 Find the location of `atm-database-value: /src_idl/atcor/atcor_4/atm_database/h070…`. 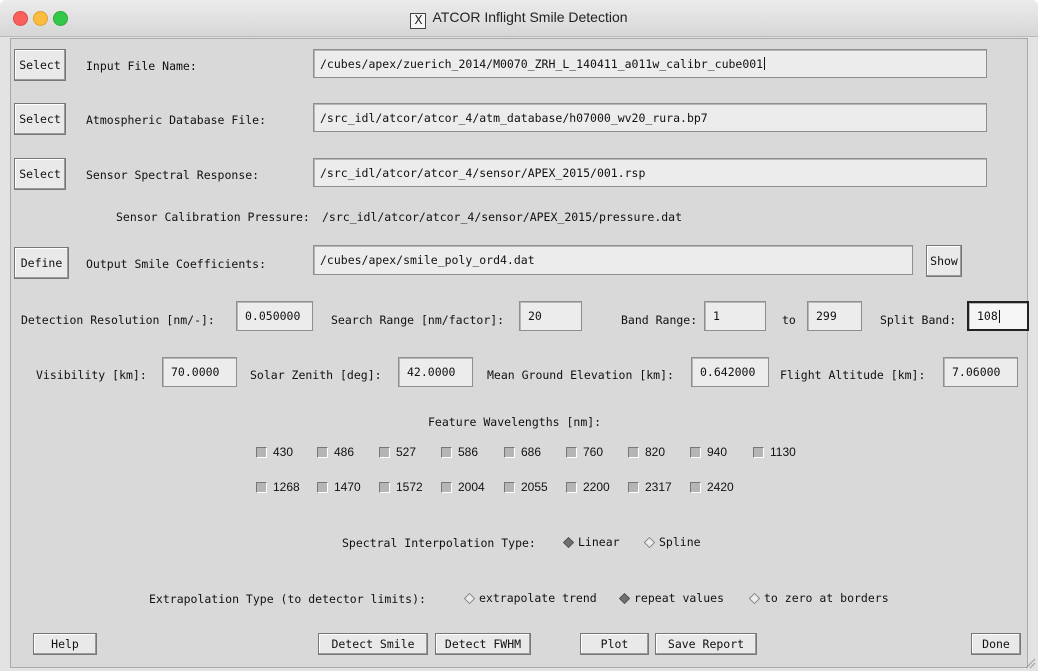

atm-database-value: /src_idl/atcor/atcor_4/atm_database/h070… is located at coordinates (514, 117).